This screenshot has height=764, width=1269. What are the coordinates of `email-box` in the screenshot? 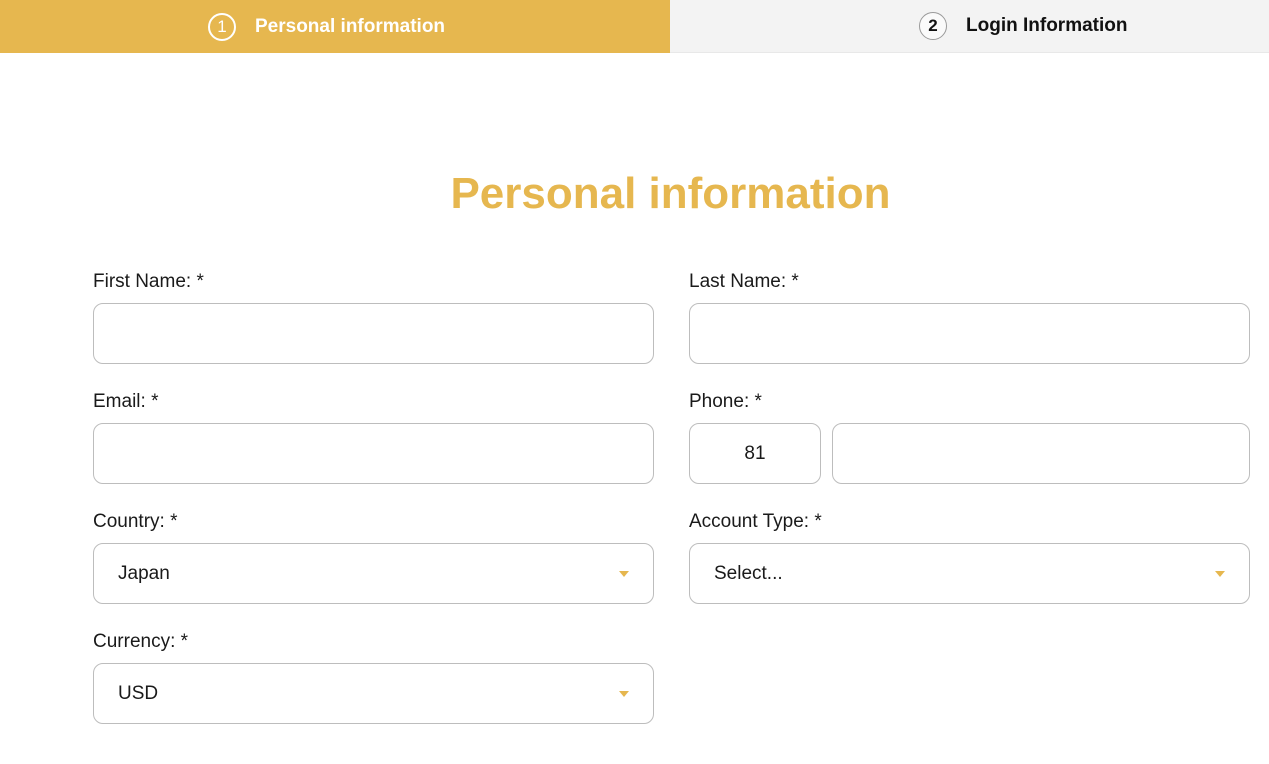 It's located at (373, 453).